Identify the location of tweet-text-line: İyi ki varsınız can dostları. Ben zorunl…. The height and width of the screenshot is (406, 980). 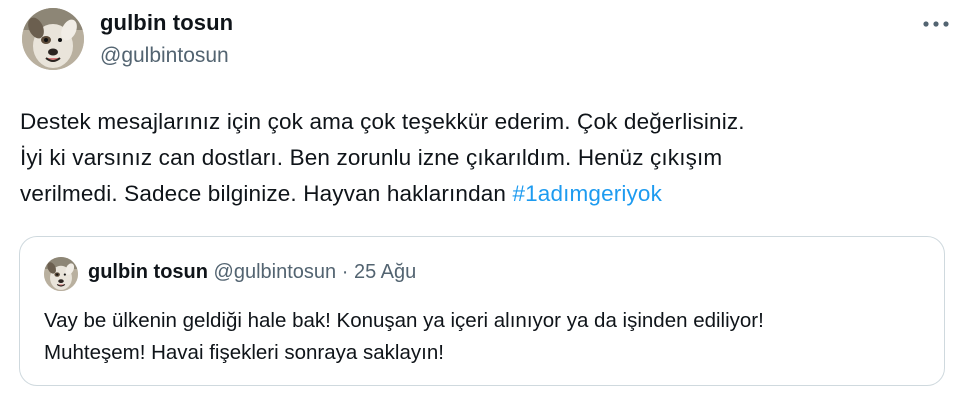
(371, 157).